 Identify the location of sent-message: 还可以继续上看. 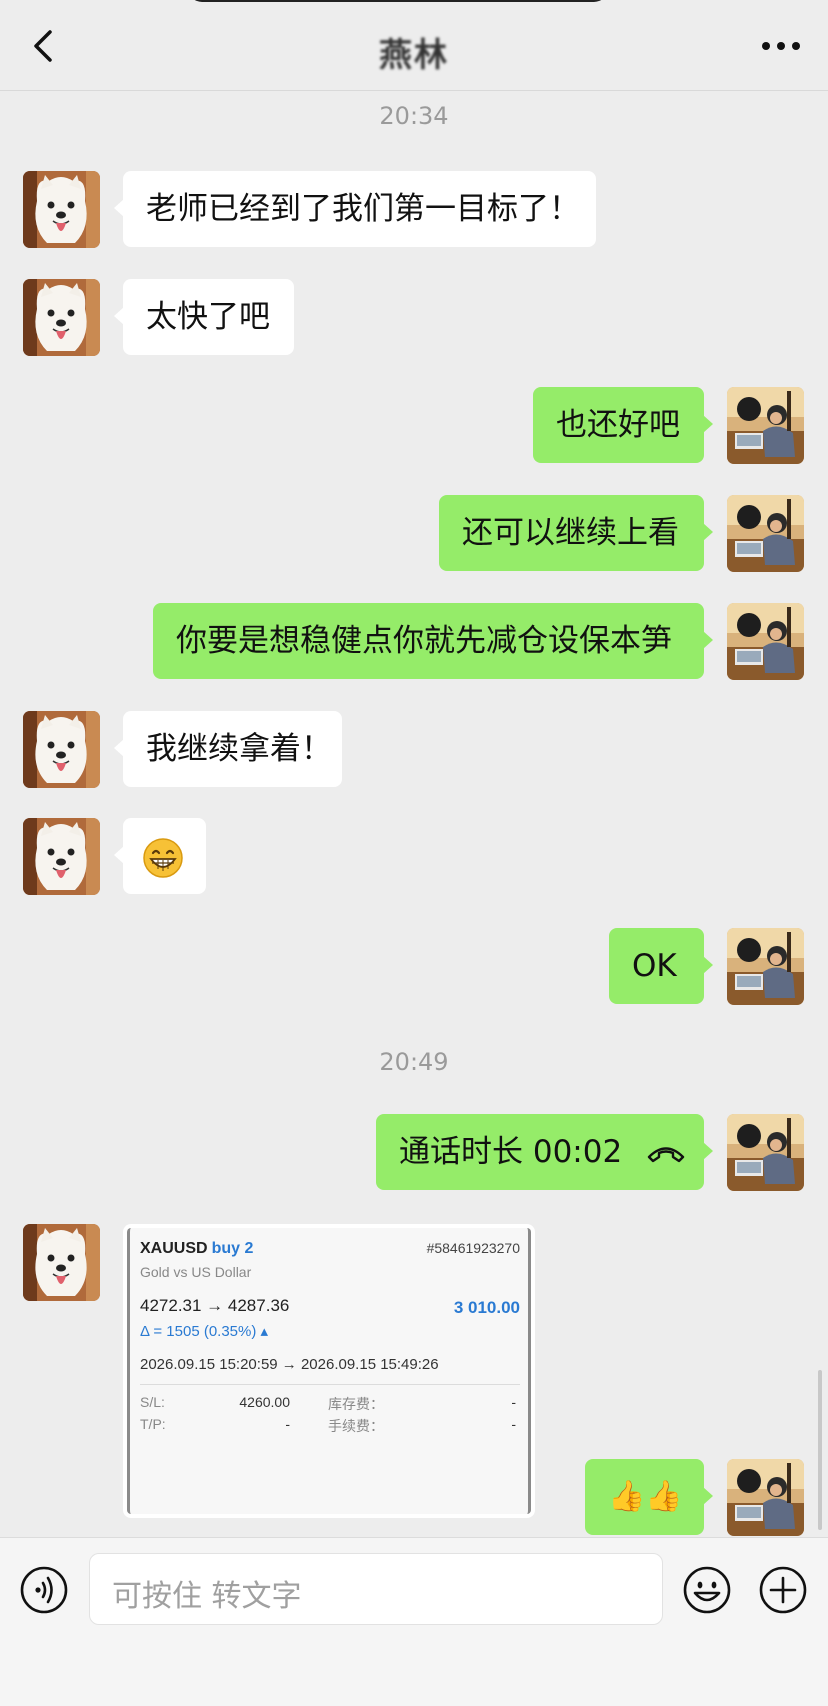
(576, 533).